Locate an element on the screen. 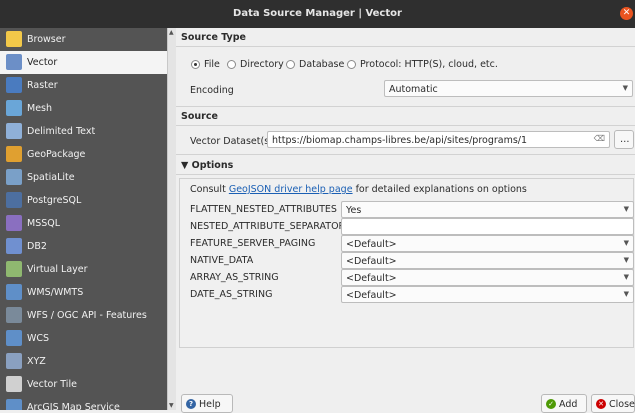  sidebar-item-label: GeoPackage is located at coordinates (56, 154).